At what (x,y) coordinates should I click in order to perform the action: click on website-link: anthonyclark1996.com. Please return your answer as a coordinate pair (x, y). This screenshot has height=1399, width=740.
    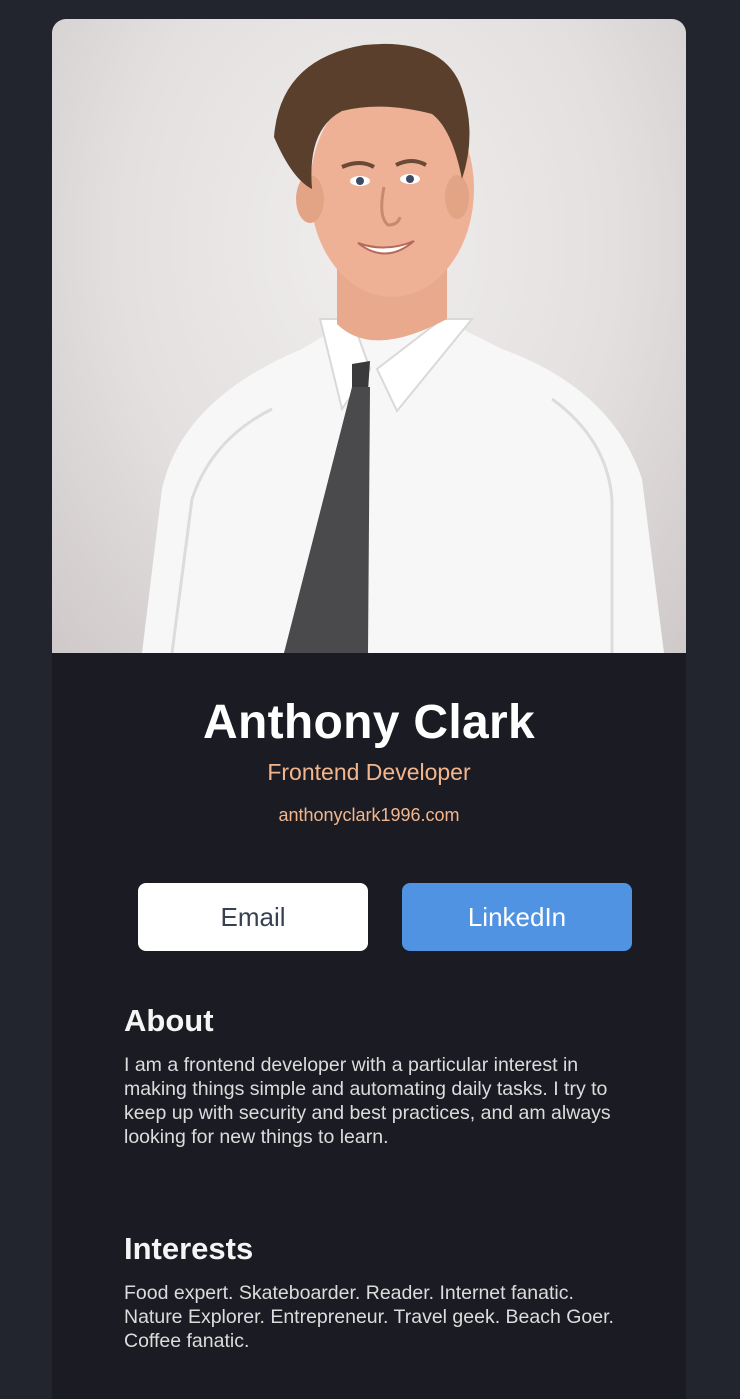
    Looking at the image, I should click on (369, 815).